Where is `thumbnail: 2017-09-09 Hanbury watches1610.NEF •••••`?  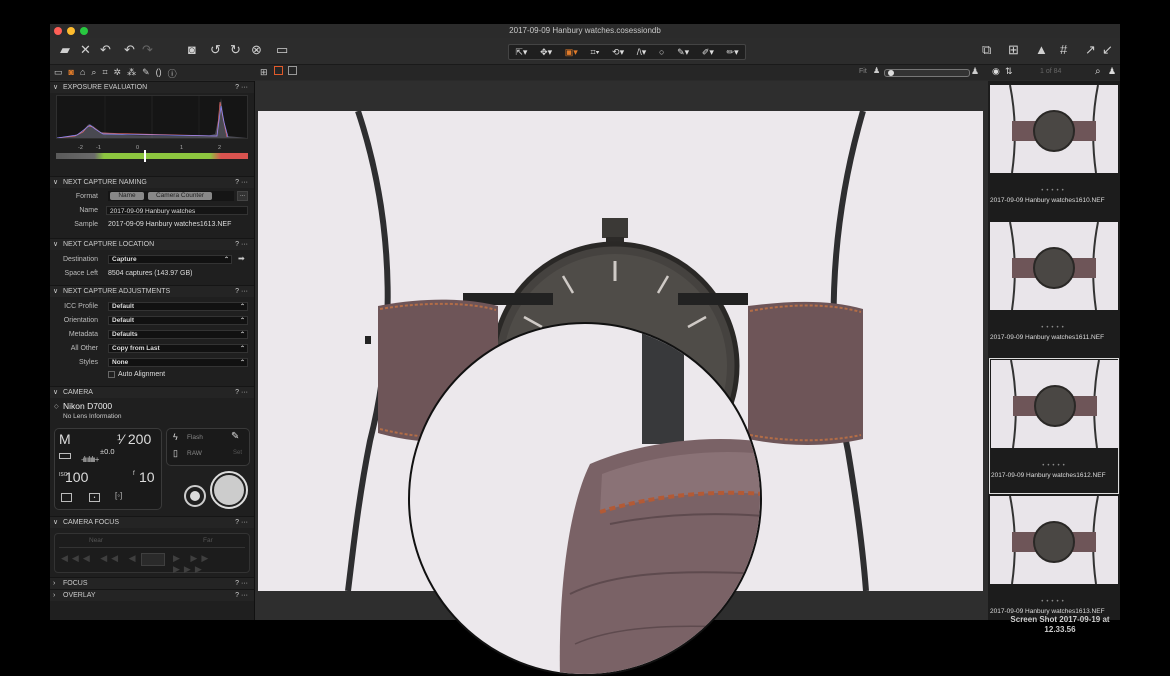
thumbnail: 2017-09-09 Hanbury watches1610.NEF ••••• is located at coordinates (1054, 152).